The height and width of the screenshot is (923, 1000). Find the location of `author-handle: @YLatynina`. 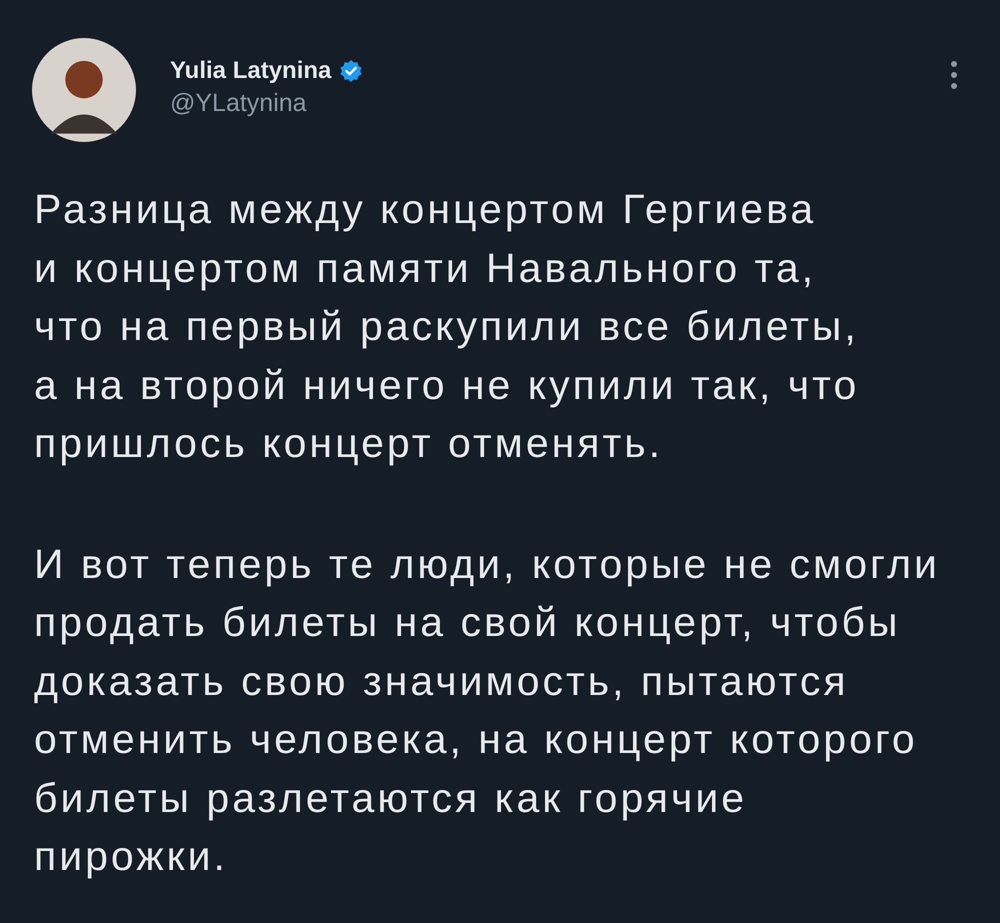

author-handle: @YLatynina is located at coordinates (267, 103).